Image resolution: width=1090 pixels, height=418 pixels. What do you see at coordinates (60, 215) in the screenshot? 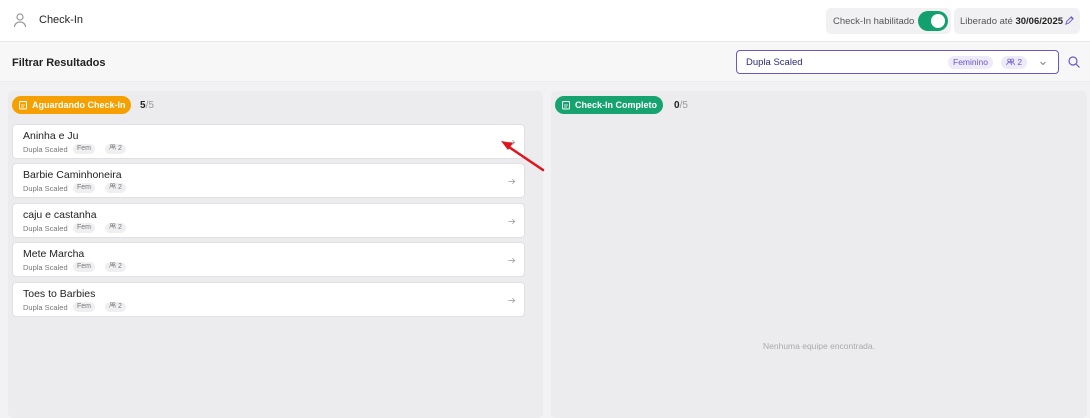
I see `team-name: caju e castanha` at bounding box center [60, 215].